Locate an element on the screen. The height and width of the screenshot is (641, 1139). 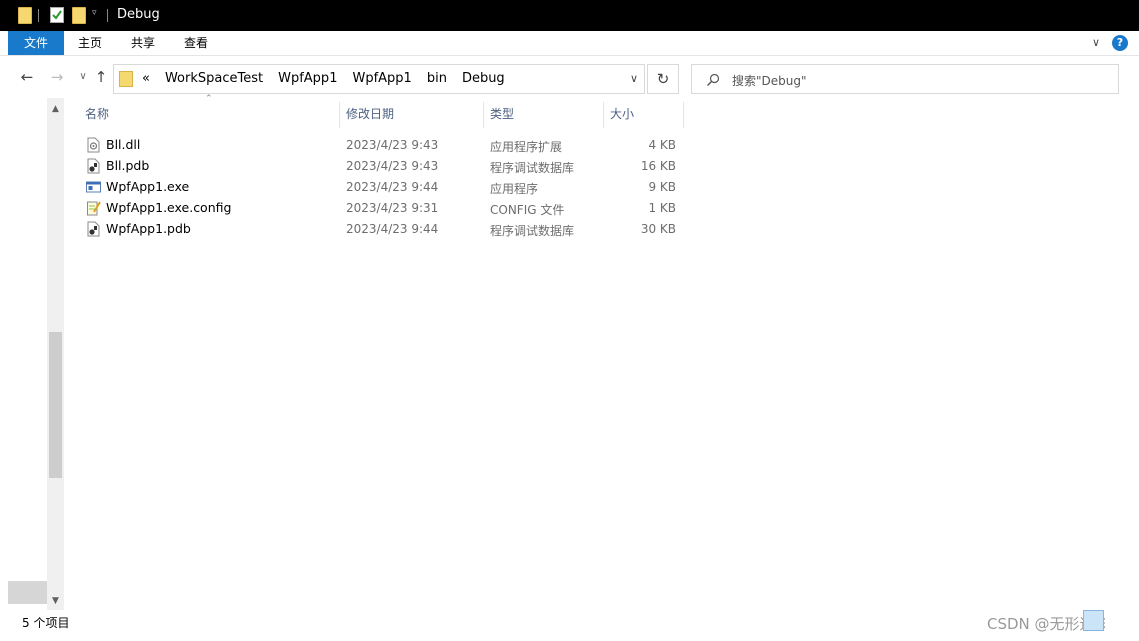
up-arrow-icon: ↑ is located at coordinates (101, 77).